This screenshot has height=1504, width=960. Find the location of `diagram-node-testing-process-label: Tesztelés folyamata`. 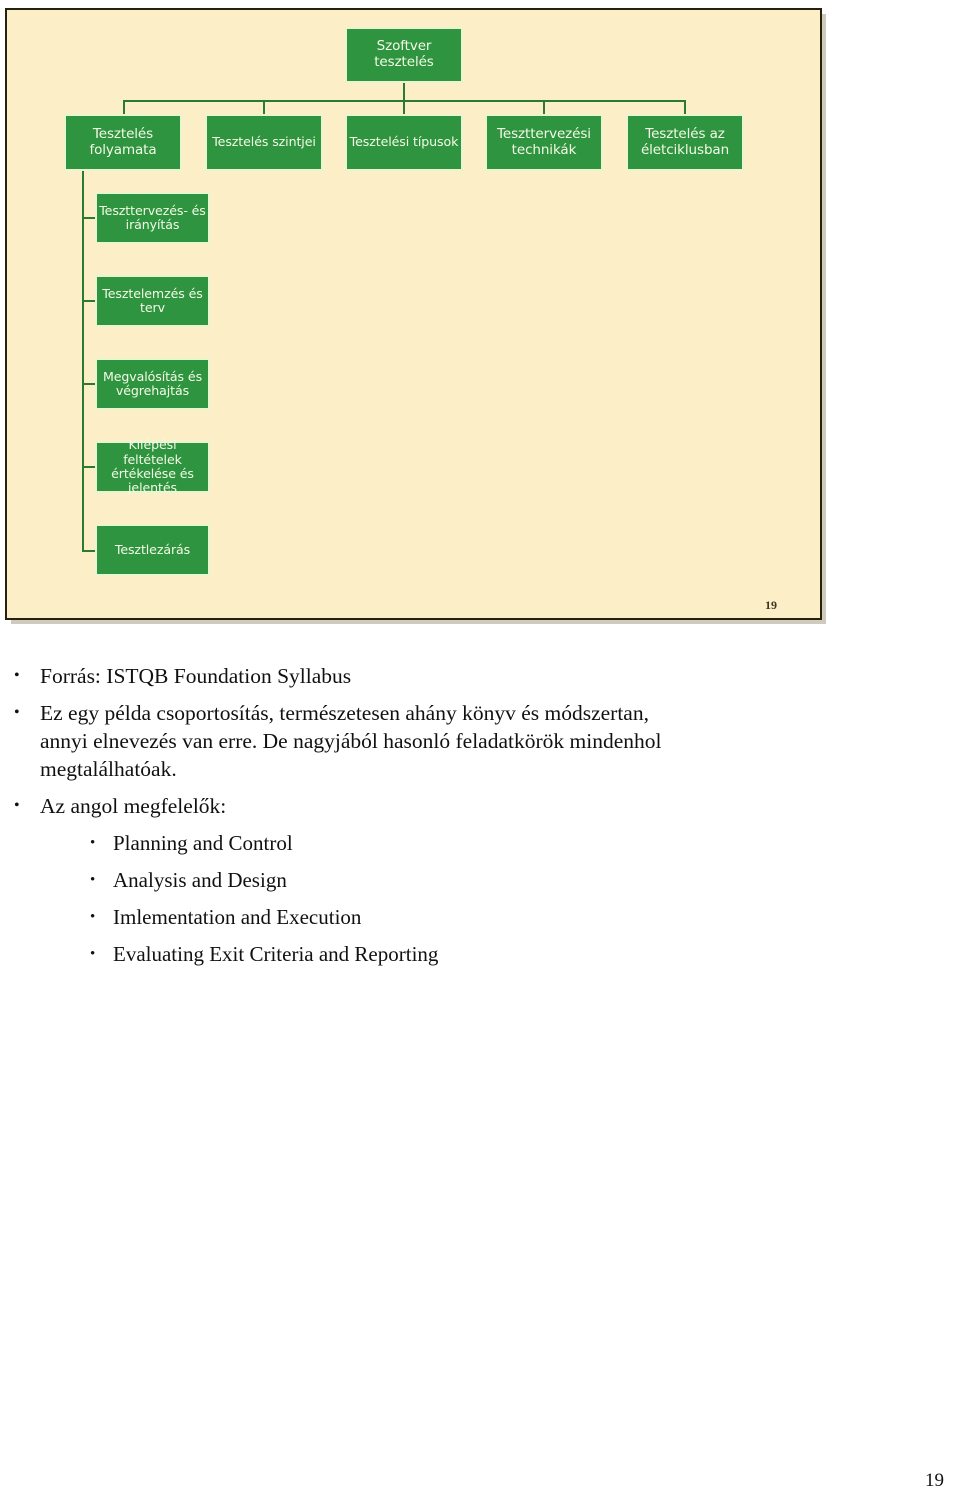

diagram-node-testing-process-label: Tesztelés folyamata is located at coordinates (123, 141).